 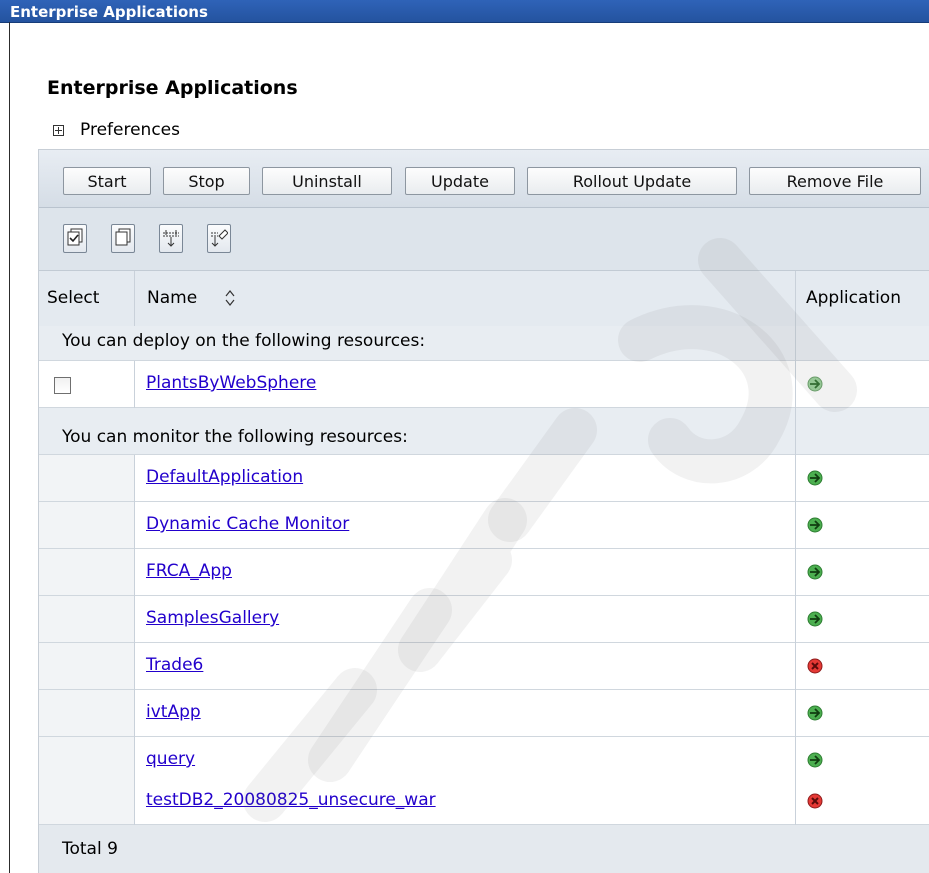 I want to click on window-title: Enterprise Applications, so click(x=109, y=12).